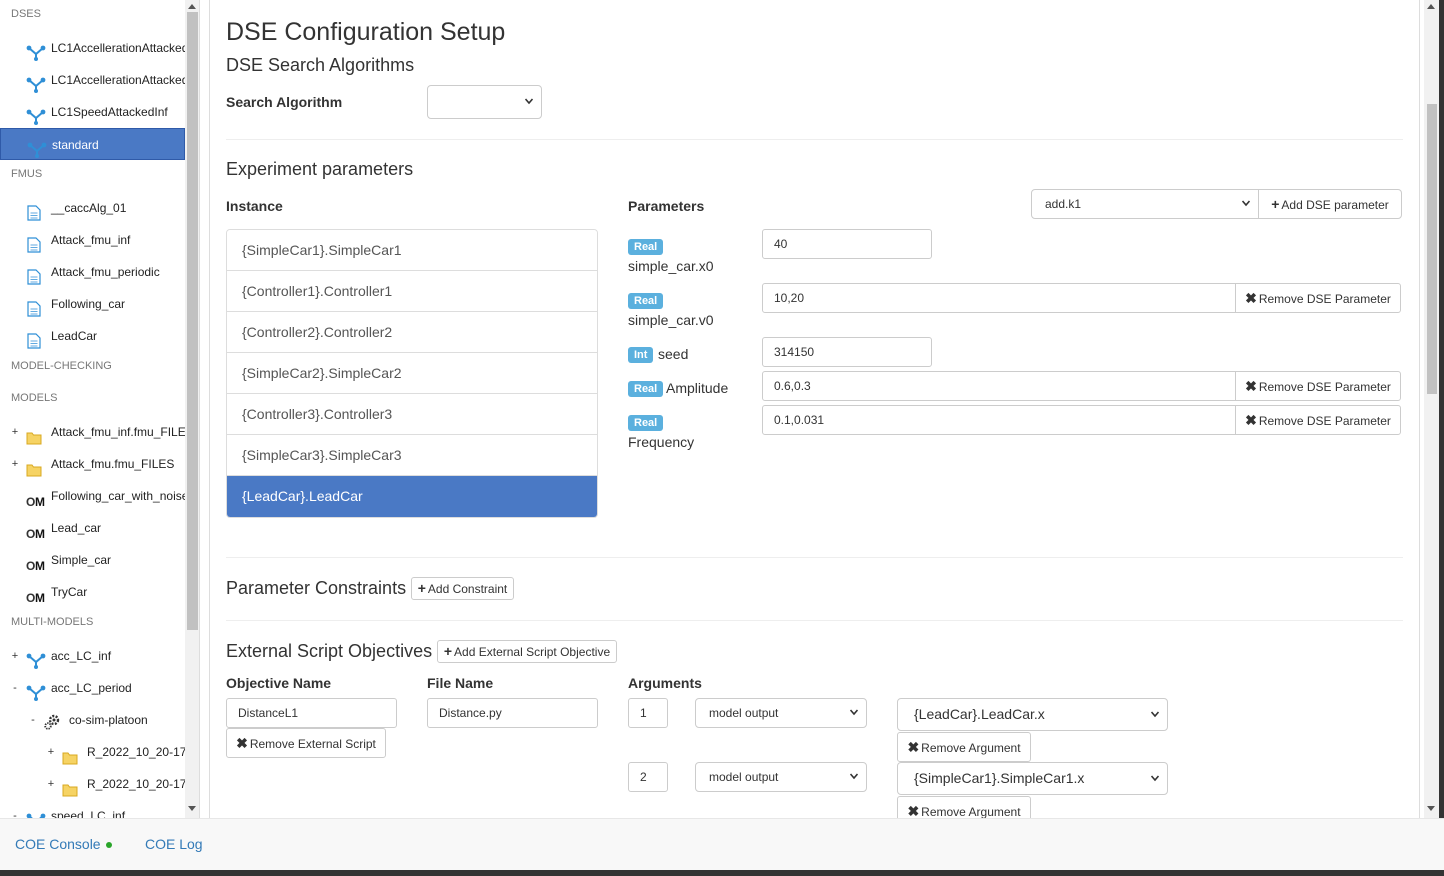  Describe the element at coordinates (92, 400) in the screenshot. I see `sidebar-section-header: MODELS` at that location.